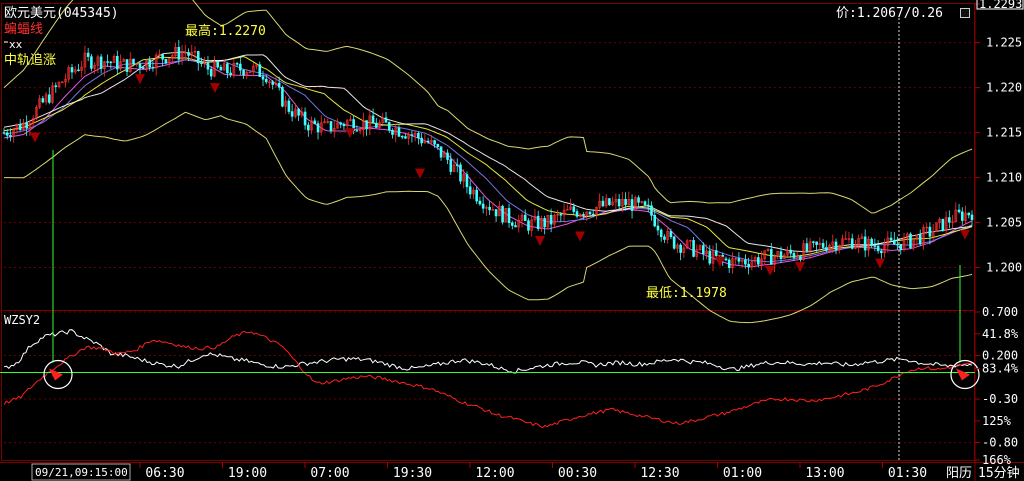  I want to click on indicator-legend-batline: 蝙蝠线, so click(23, 29).